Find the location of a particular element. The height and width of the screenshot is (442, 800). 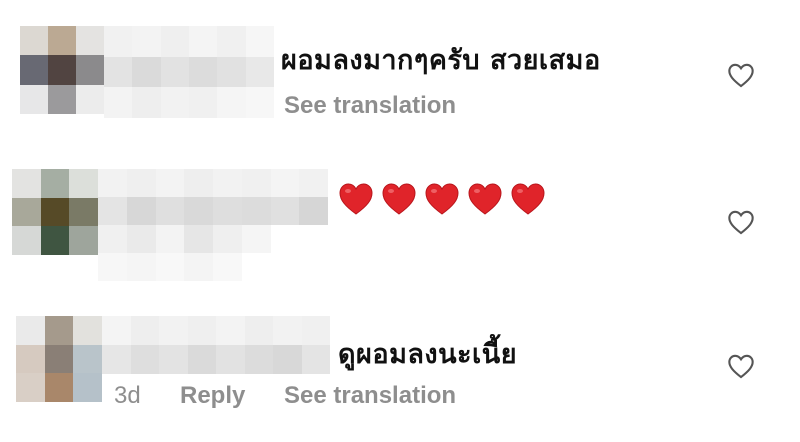

comment-timestamp: 3d is located at coordinates (127, 395).